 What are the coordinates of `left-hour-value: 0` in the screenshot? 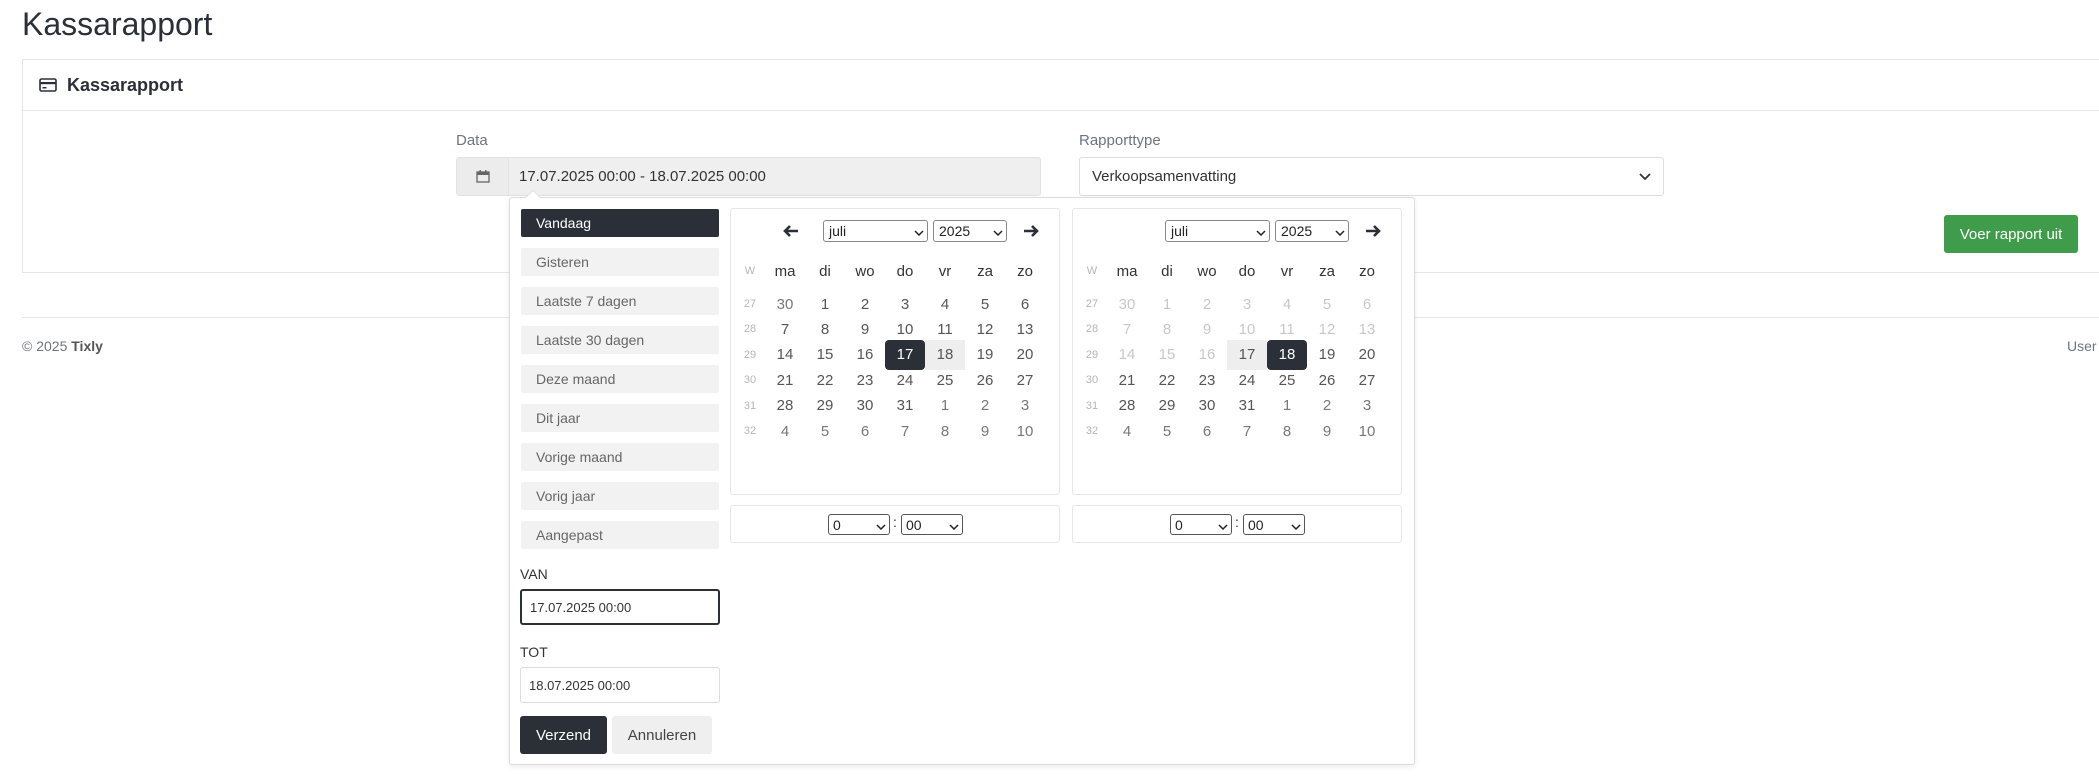 It's located at (837, 524).